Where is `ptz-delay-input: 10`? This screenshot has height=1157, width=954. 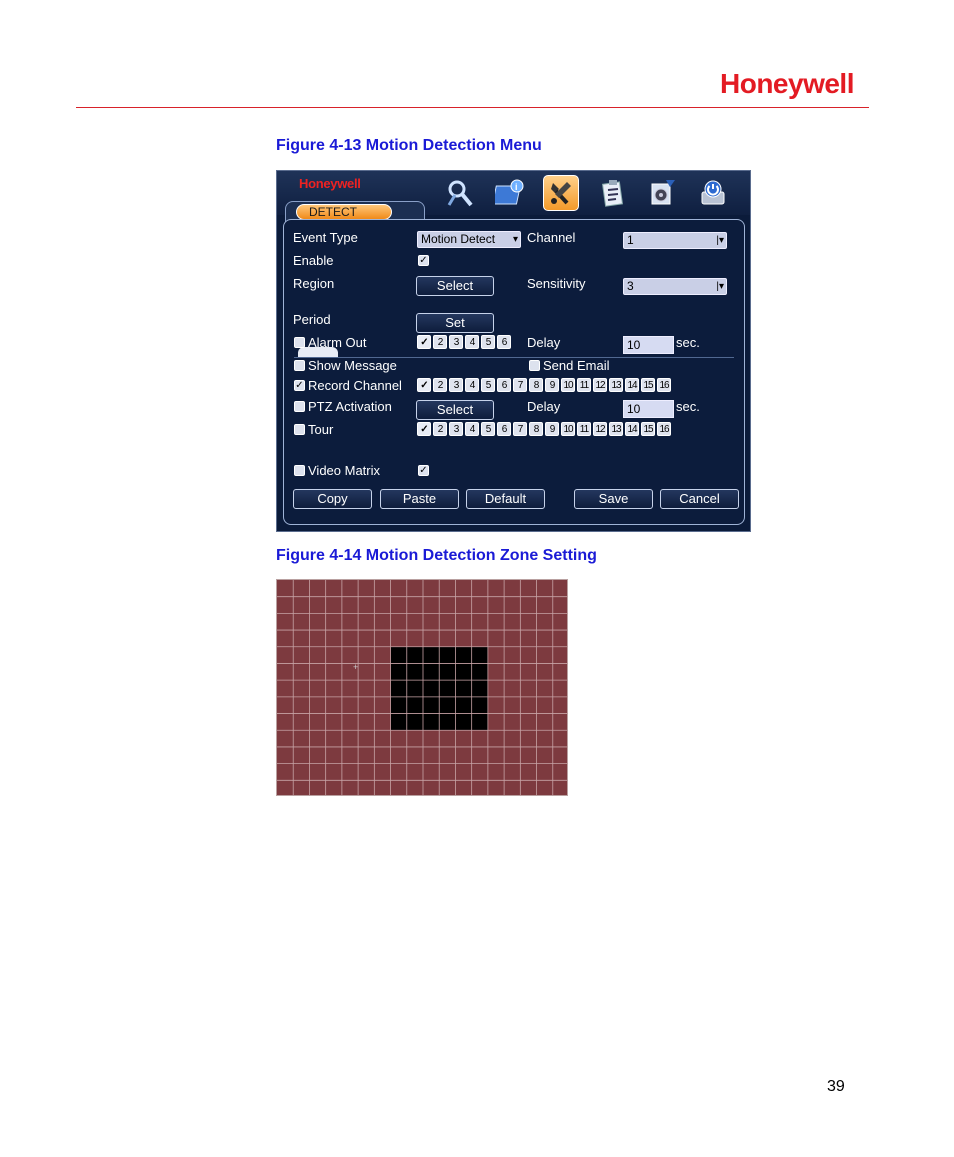
ptz-delay-input: 10 is located at coordinates (648, 409).